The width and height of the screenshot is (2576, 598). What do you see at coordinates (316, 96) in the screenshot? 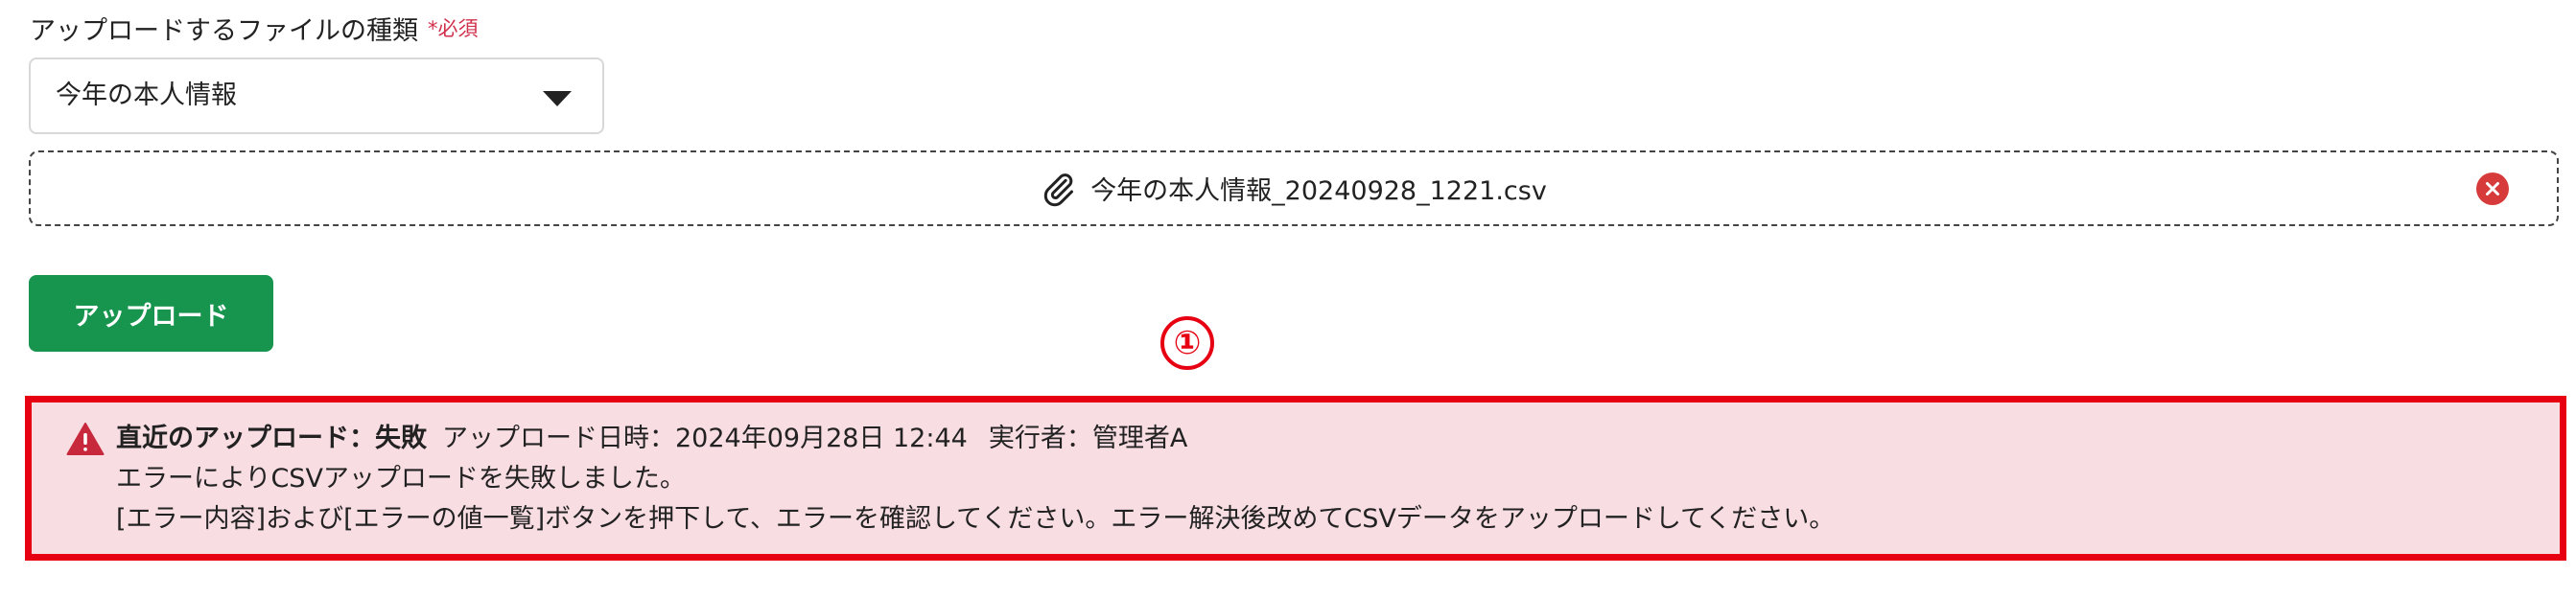
I see `file-type-select: 今年の本人情報` at bounding box center [316, 96].